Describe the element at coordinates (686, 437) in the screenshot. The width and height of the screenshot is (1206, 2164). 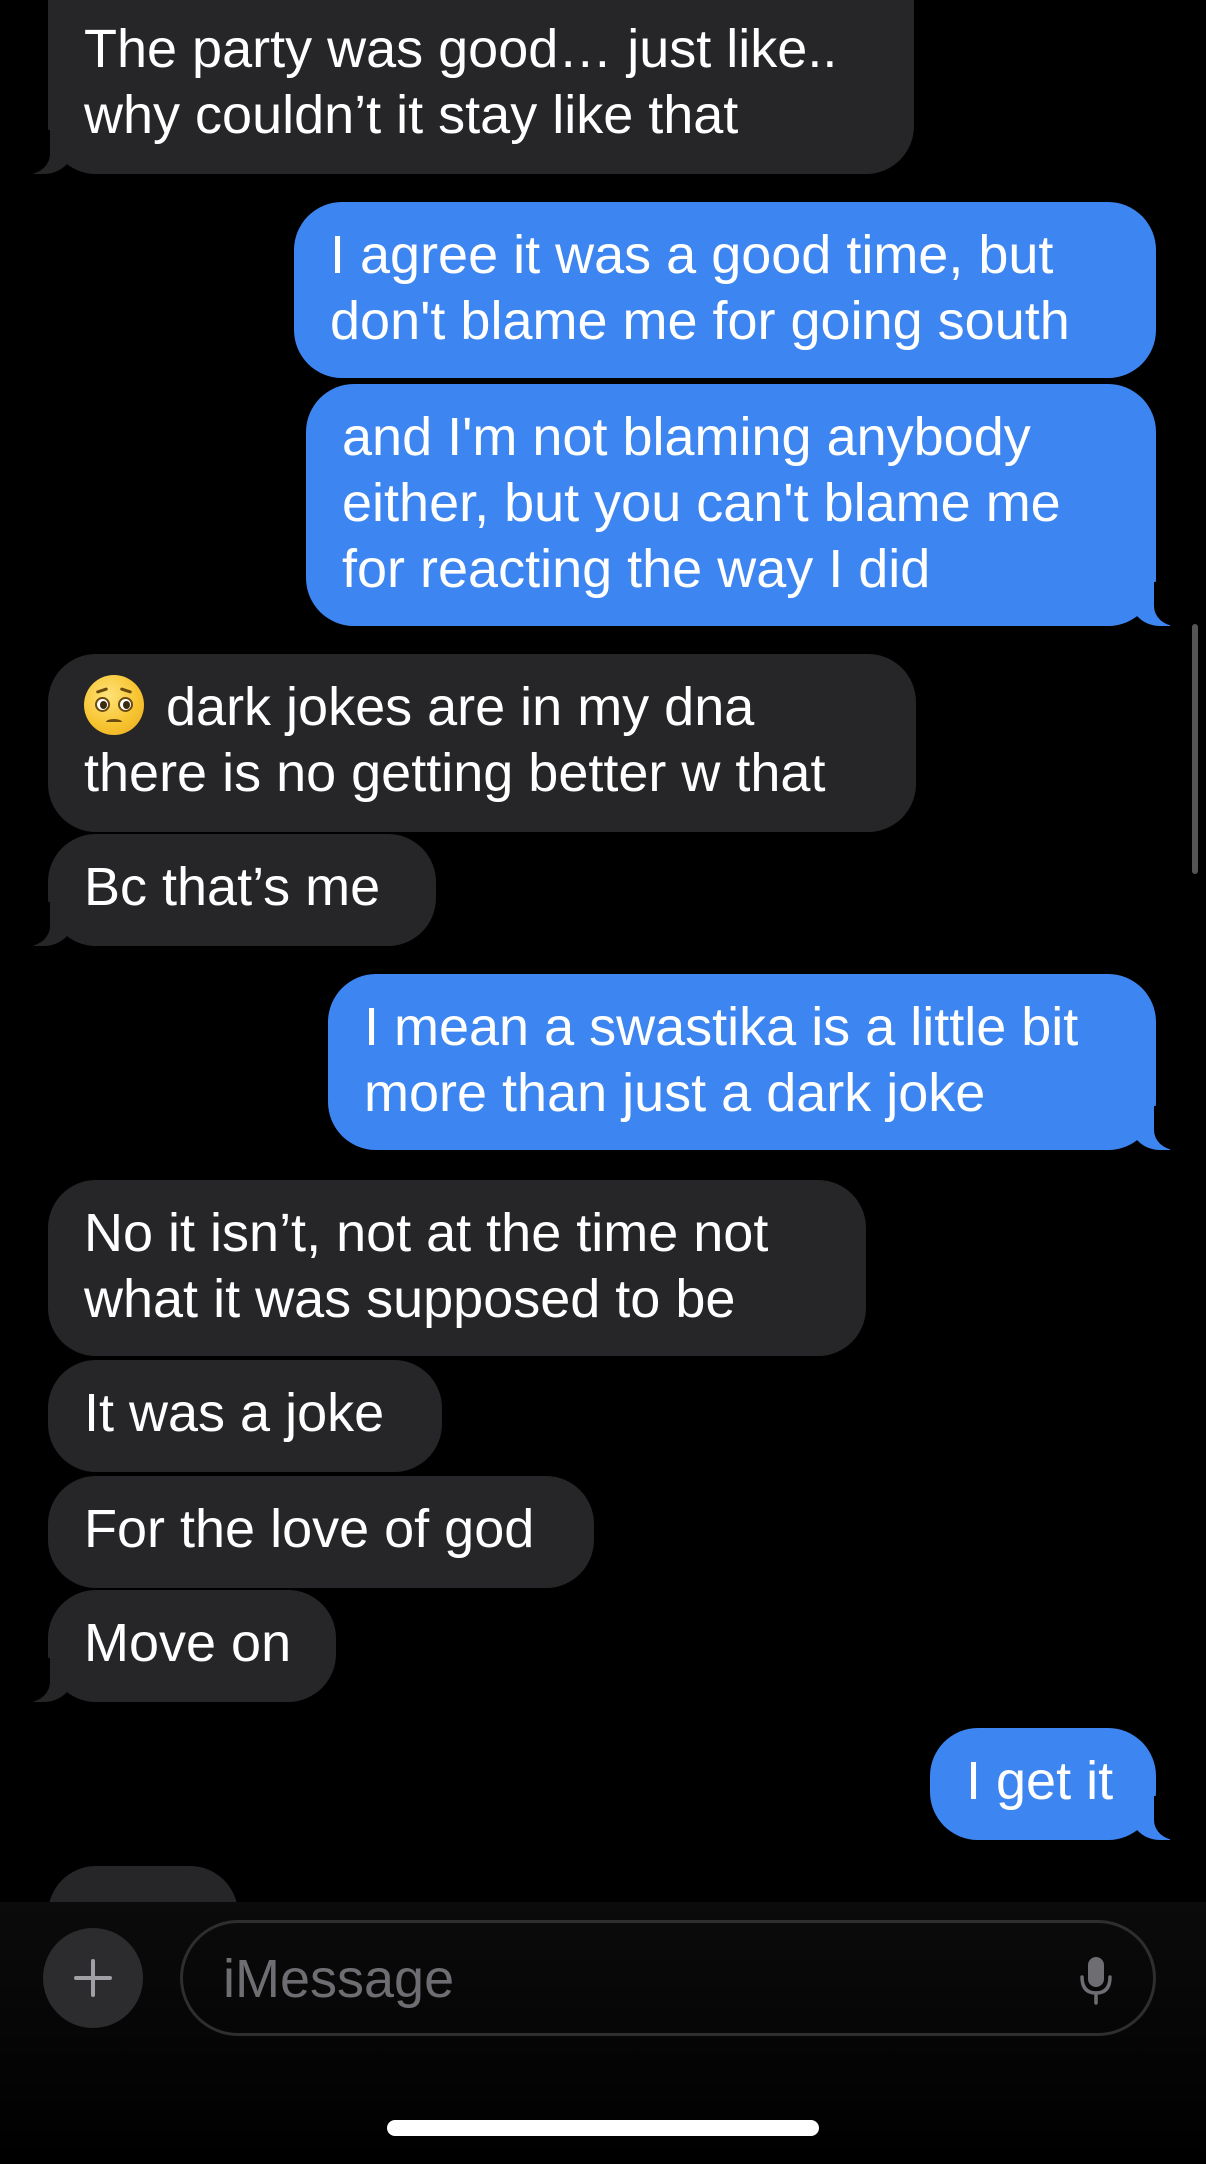
I see `message-text-line: and I'm not blaming anybody` at that location.